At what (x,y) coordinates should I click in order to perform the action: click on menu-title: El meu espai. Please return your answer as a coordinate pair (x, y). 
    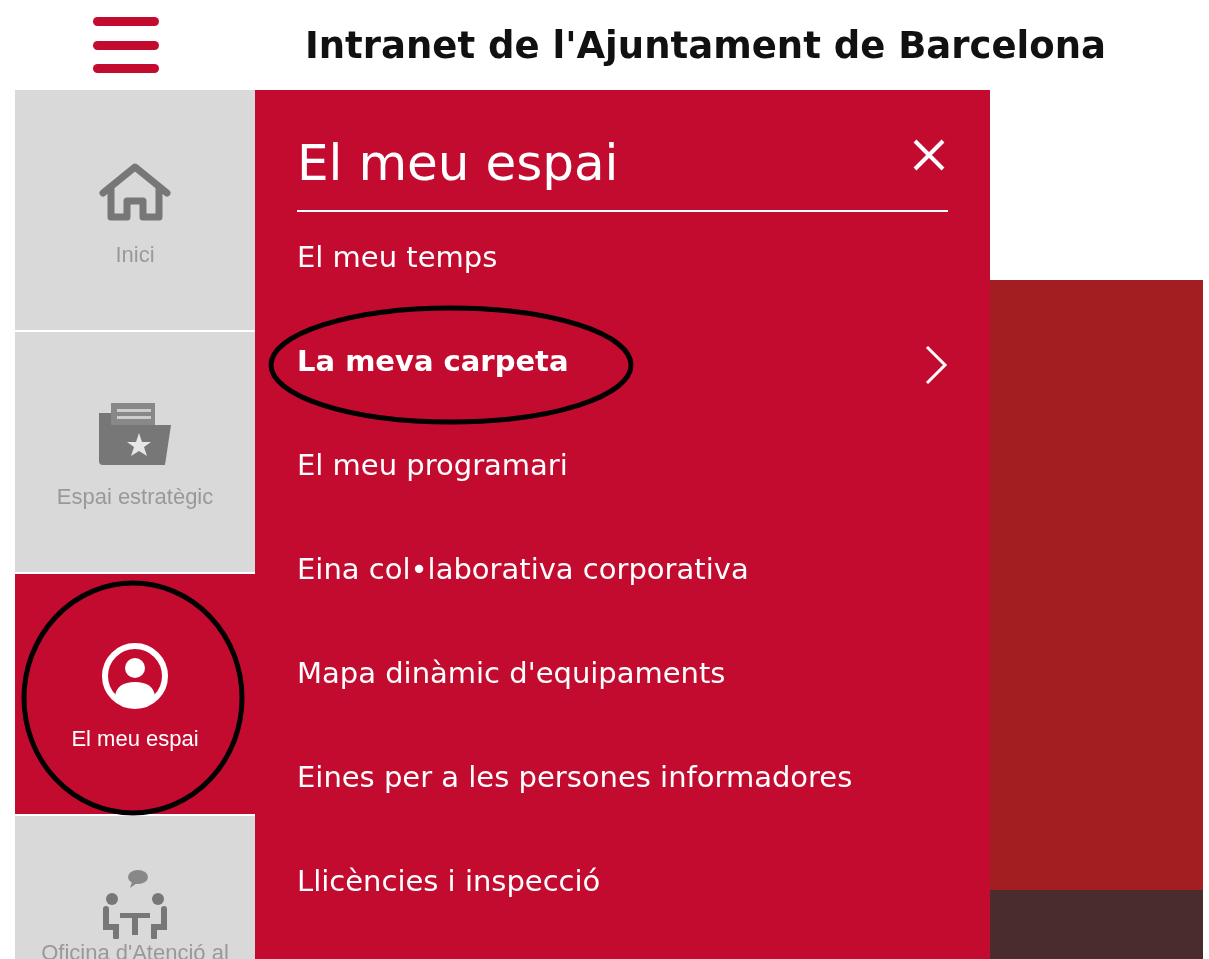
    Looking at the image, I should click on (622, 173).